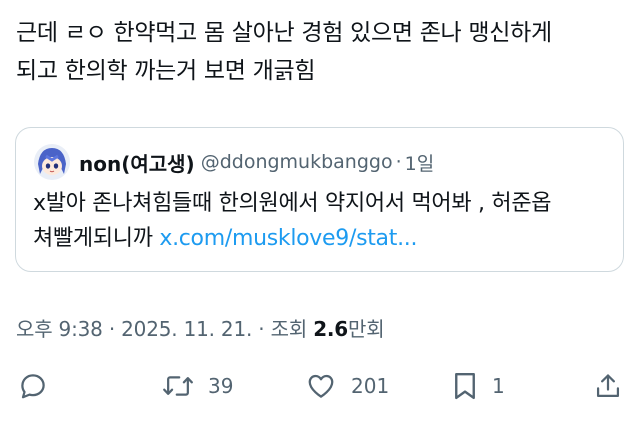 The image size is (640, 429). I want to click on tweet-text-line: 근데 ㄹㅇ 한약먹고 몸 살아난 경험 있으면 존나 맹신하게, so click(284, 33).